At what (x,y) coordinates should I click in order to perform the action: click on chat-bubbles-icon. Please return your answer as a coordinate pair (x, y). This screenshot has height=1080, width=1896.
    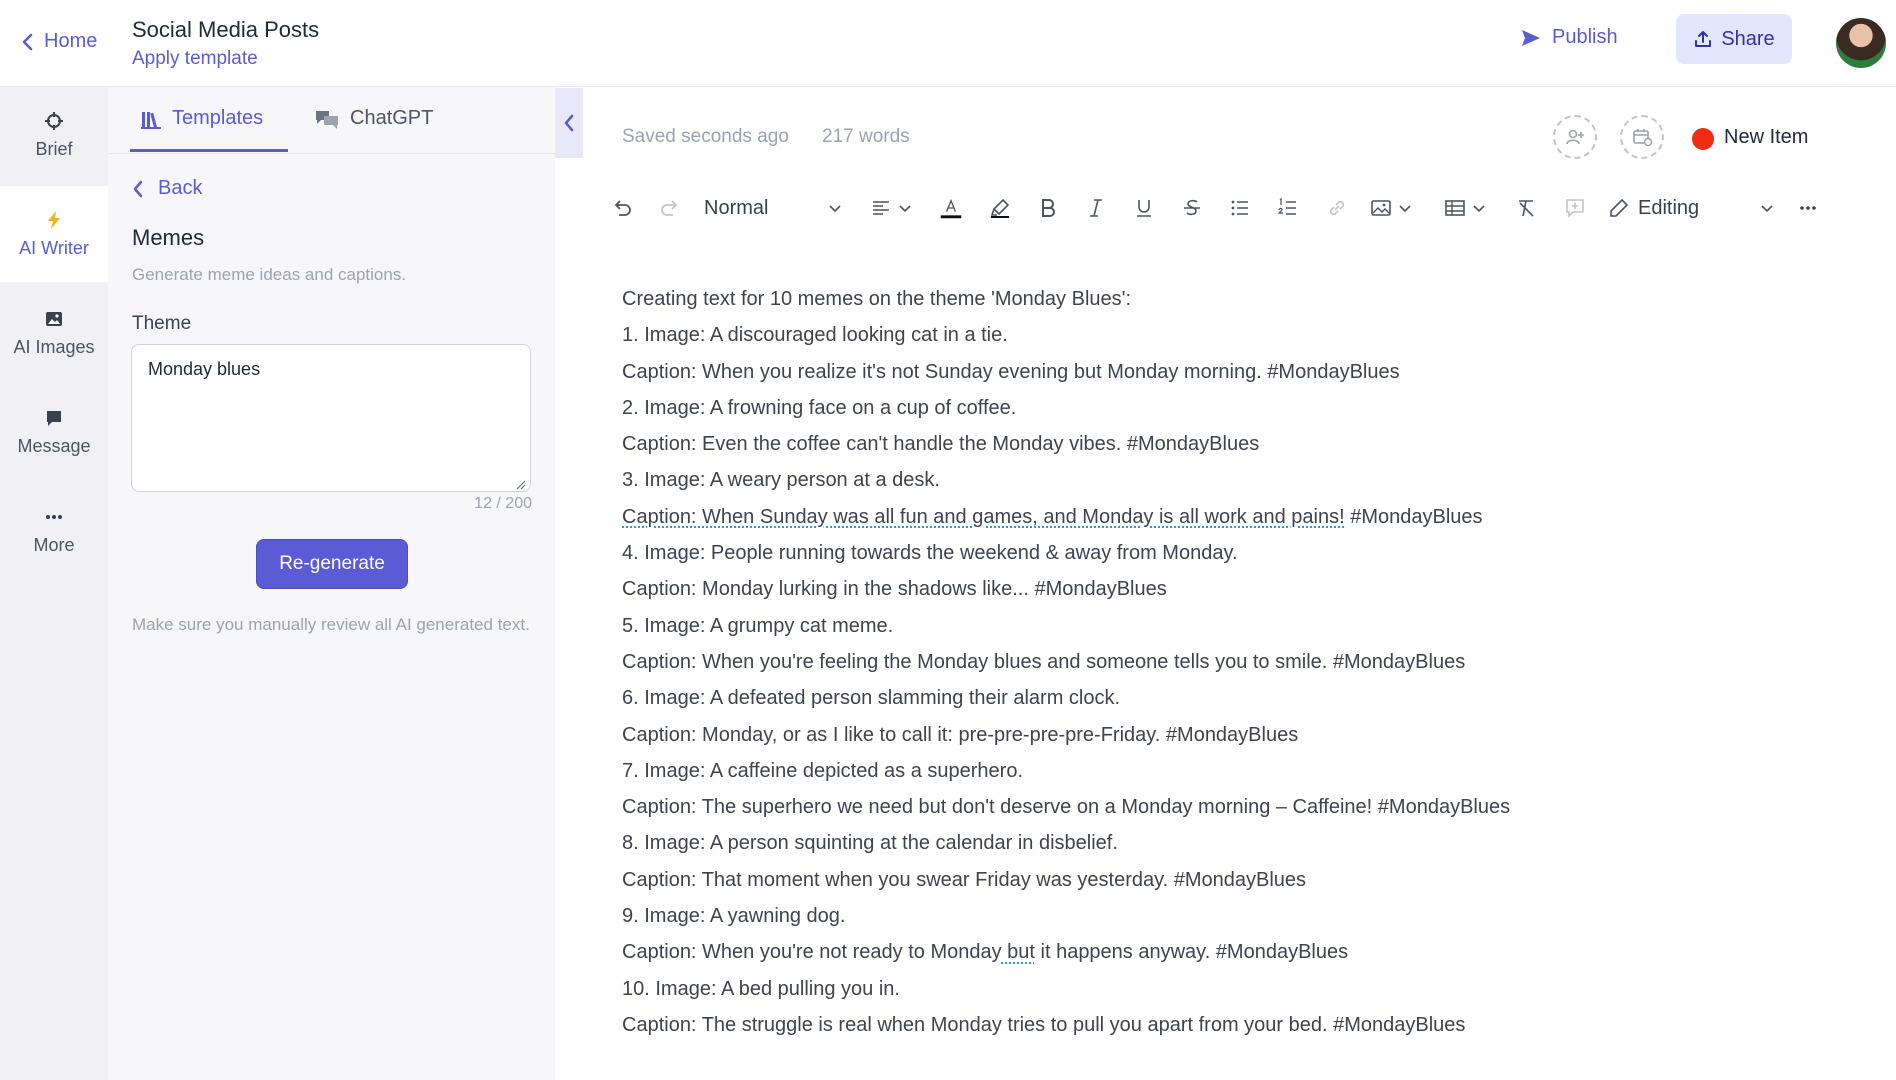
    Looking at the image, I should click on (327, 119).